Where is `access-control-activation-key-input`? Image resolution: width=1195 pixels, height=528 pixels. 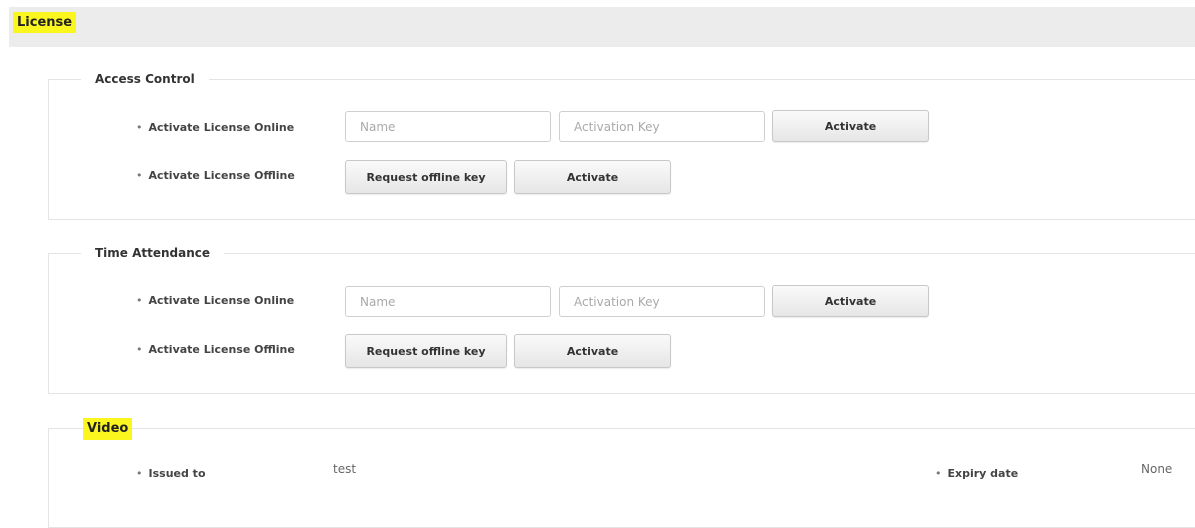 access-control-activation-key-input is located at coordinates (662, 126).